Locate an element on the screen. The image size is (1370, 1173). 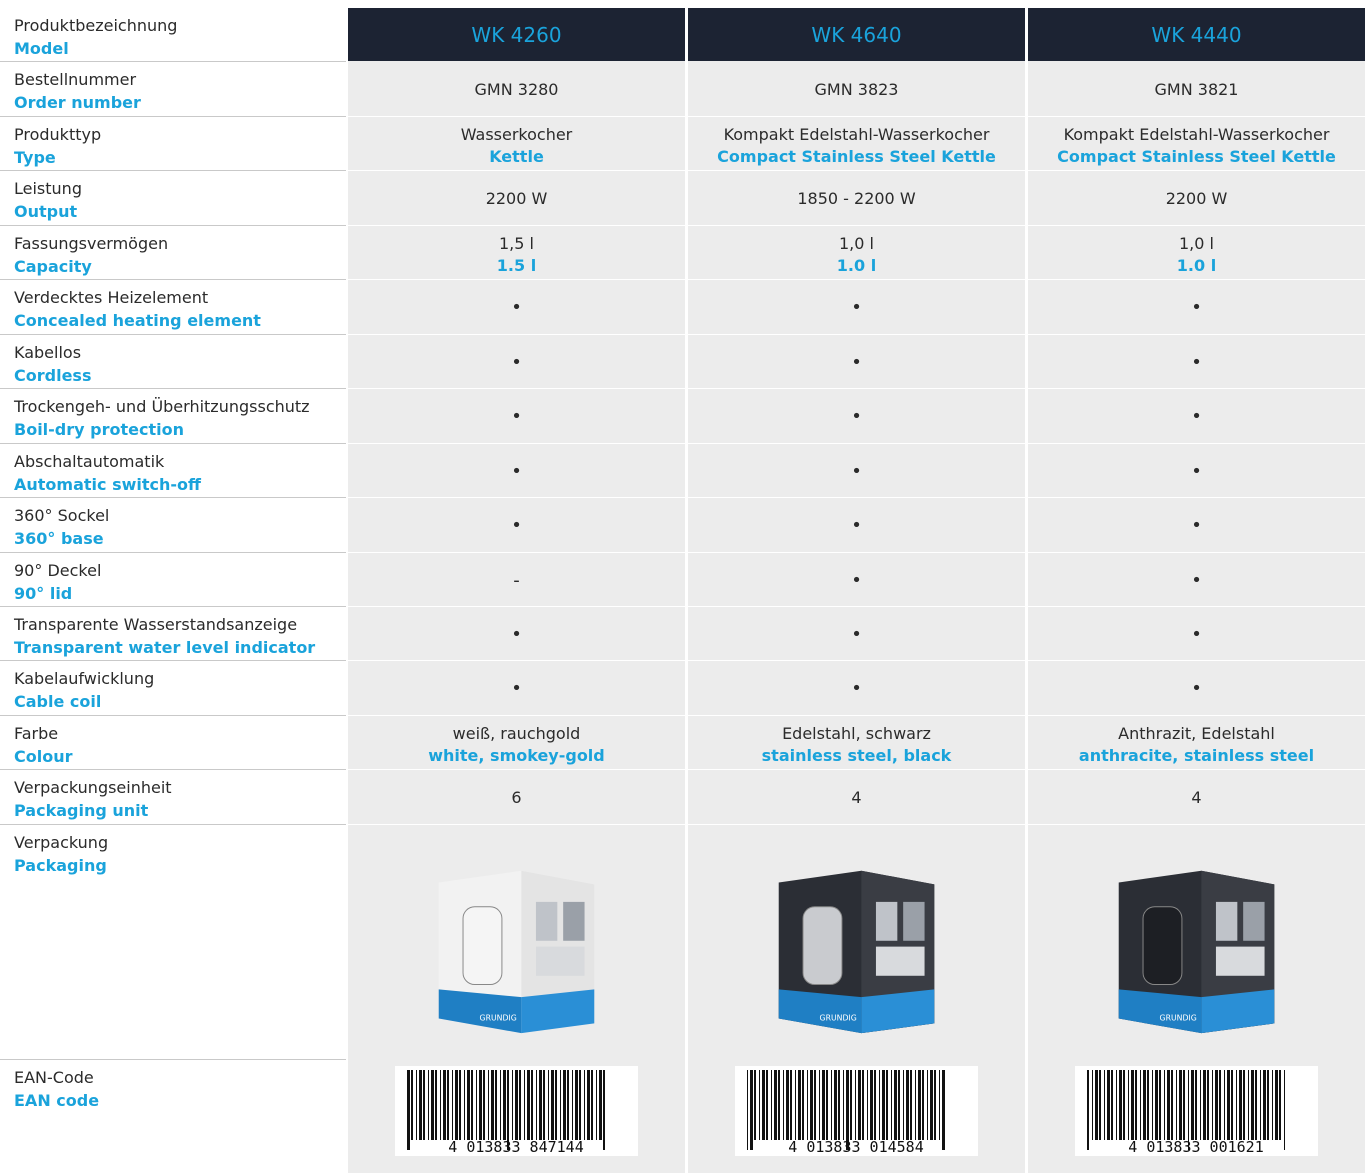
label-en: Output is located at coordinates (46, 211).